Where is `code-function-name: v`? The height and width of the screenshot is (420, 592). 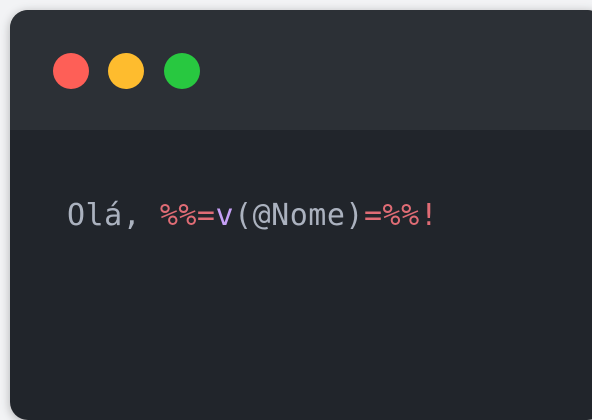
code-function-name: v is located at coordinates (225, 215).